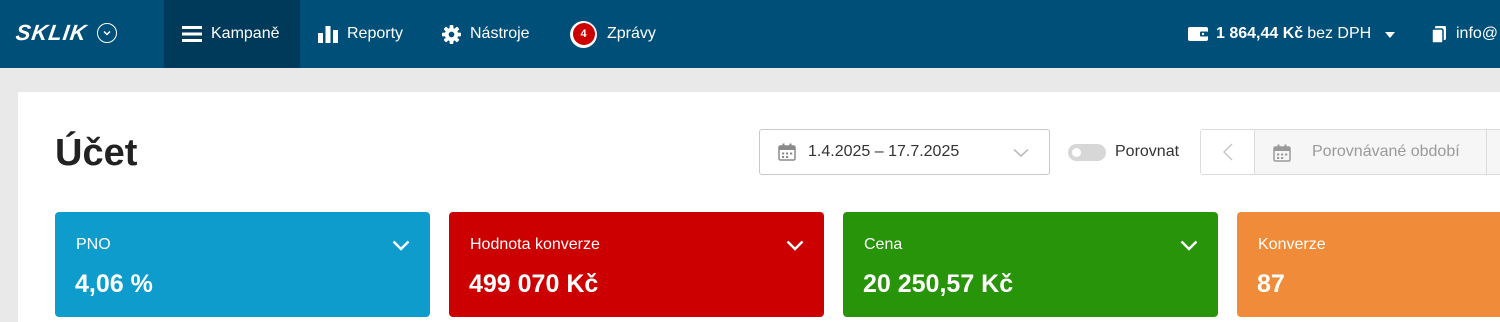 The width and height of the screenshot is (1500, 322). What do you see at coordinates (93, 244) in the screenshot?
I see `metric-label: PNO` at bounding box center [93, 244].